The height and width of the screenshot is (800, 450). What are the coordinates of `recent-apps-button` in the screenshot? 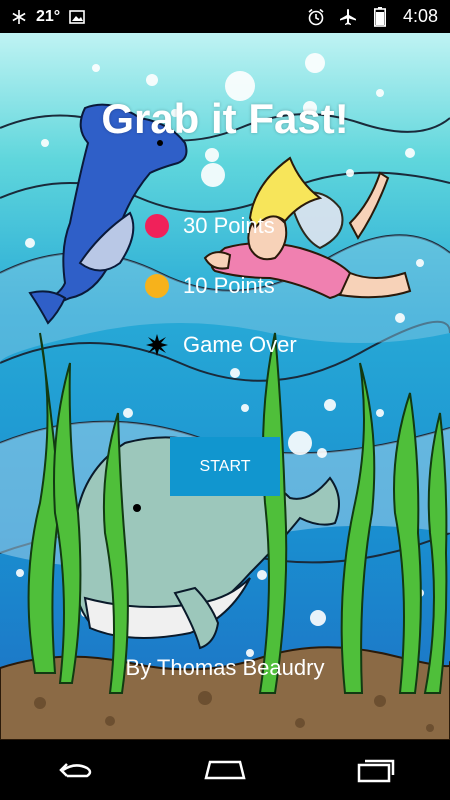 It's located at (375, 770).